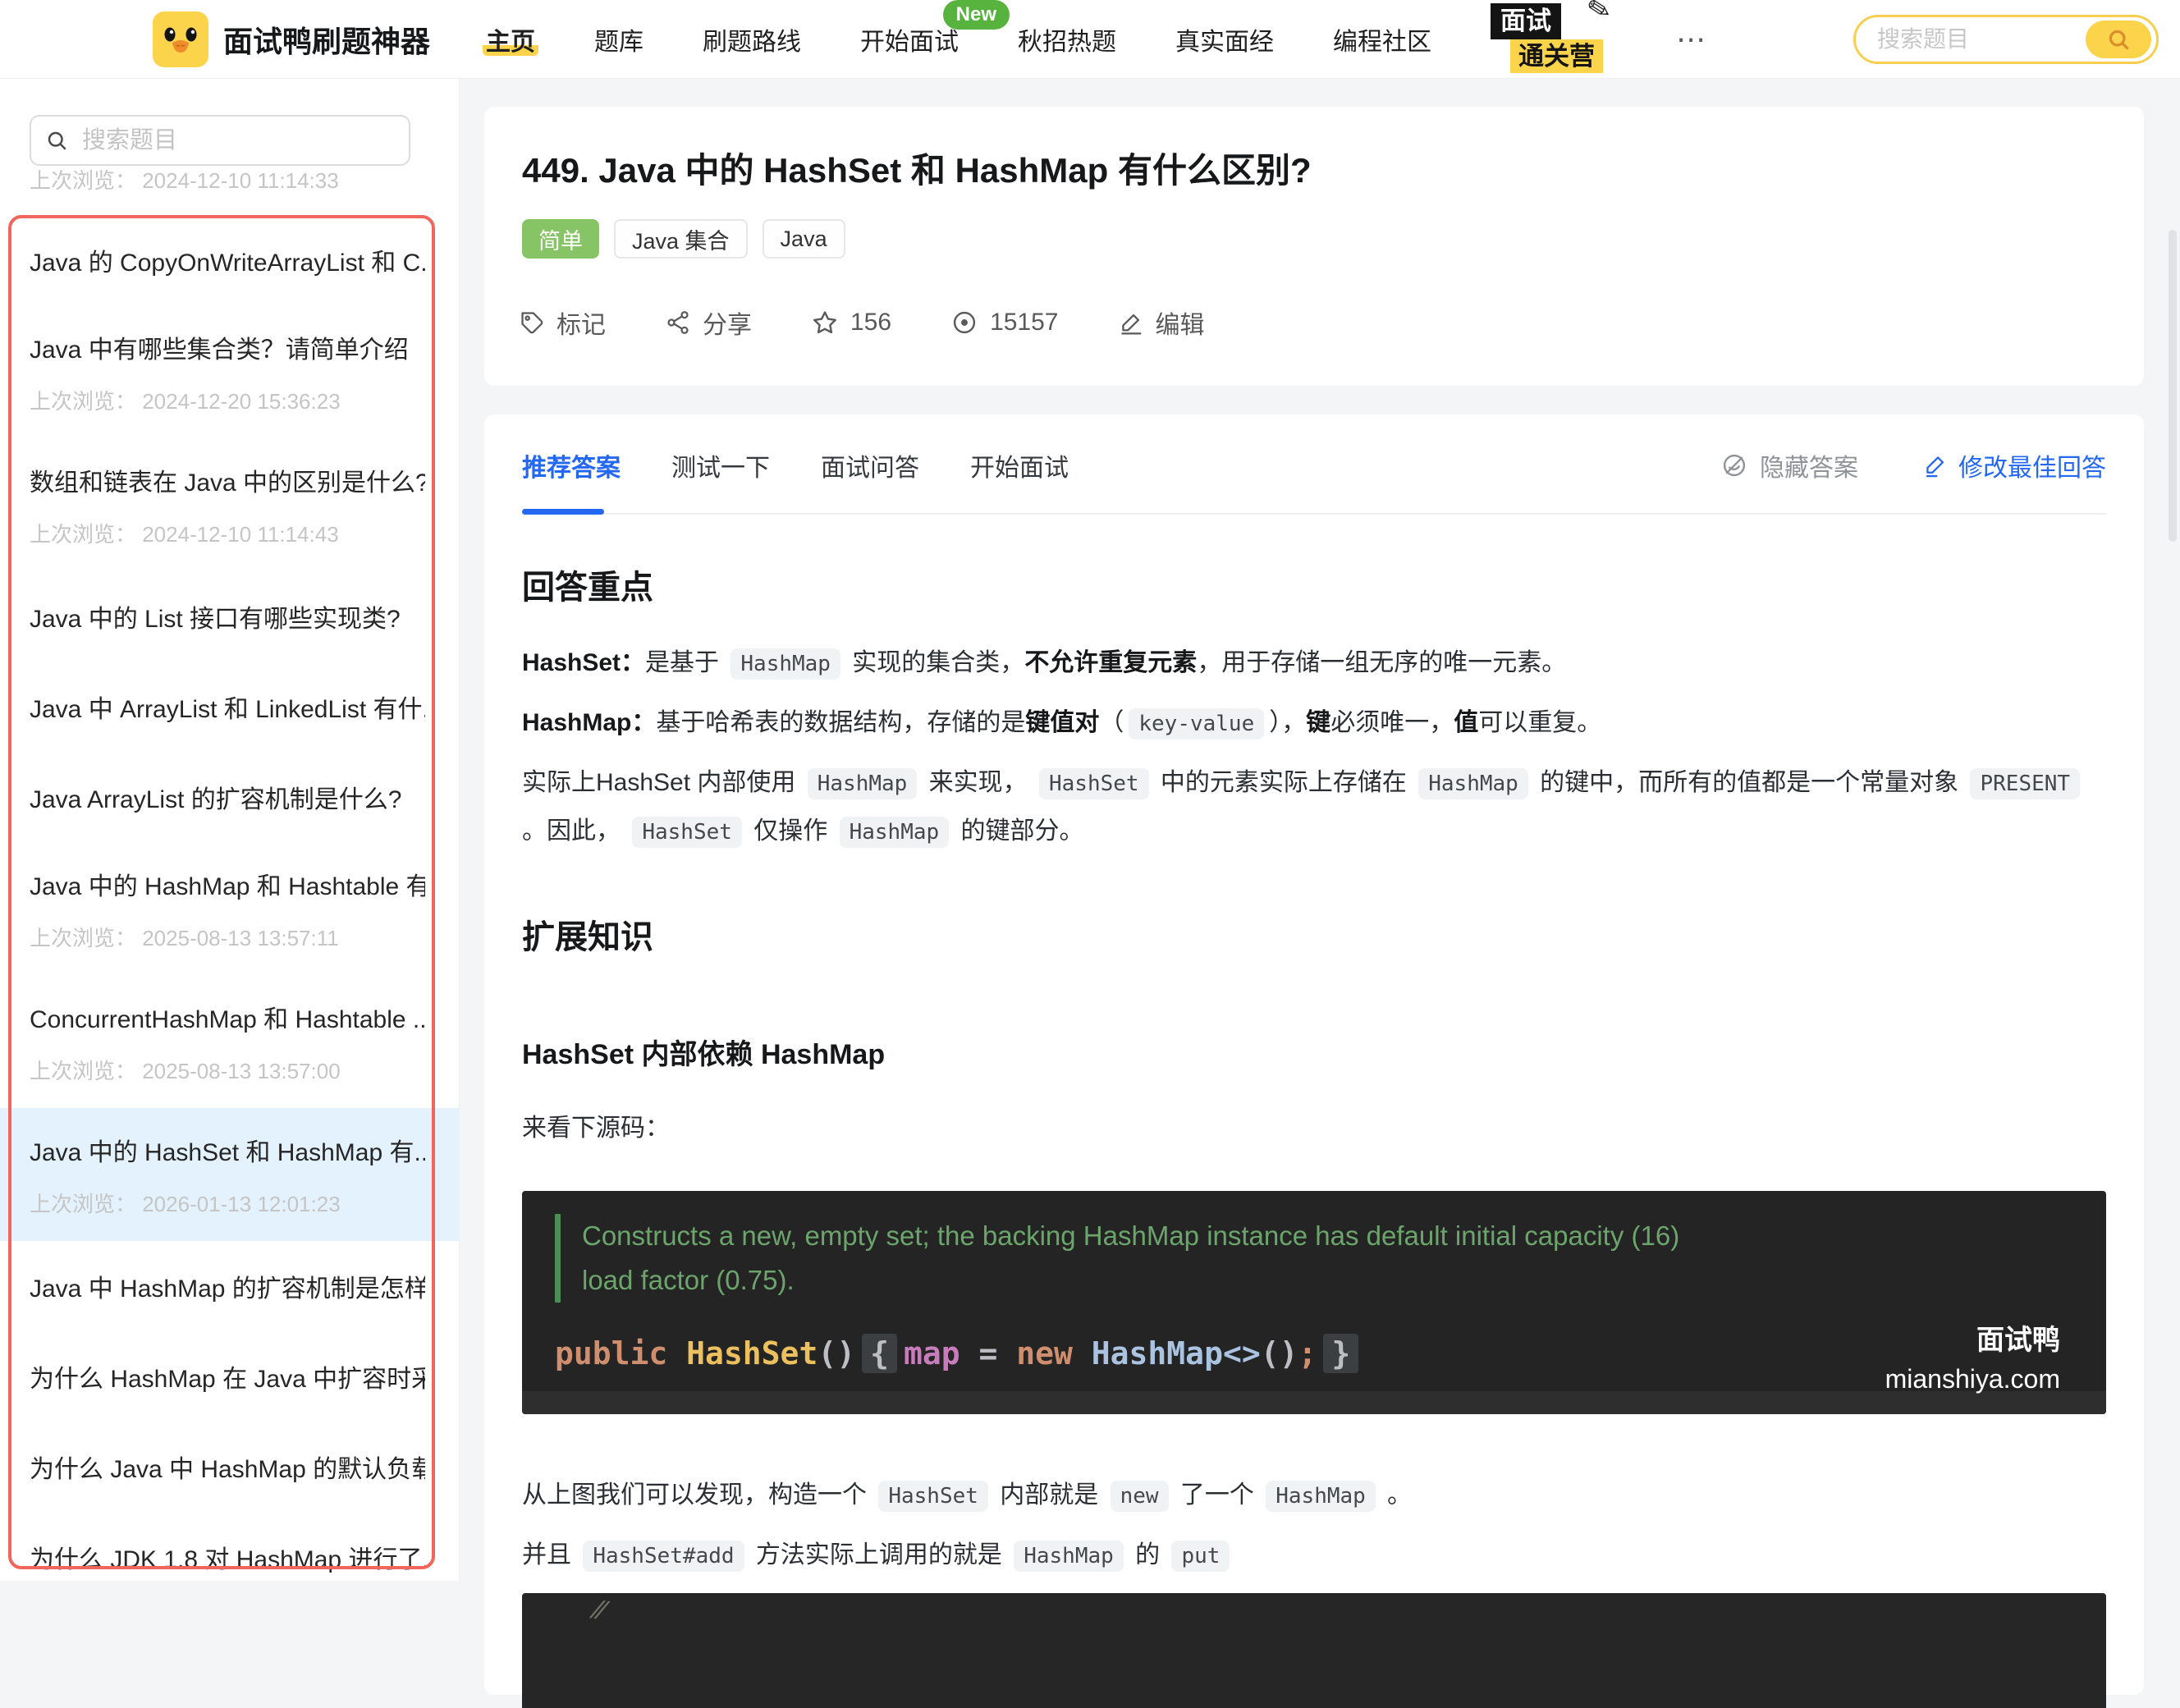  I want to click on code-line: public HashSet(){map = new HashMap<>();}, so click(960, 1354).